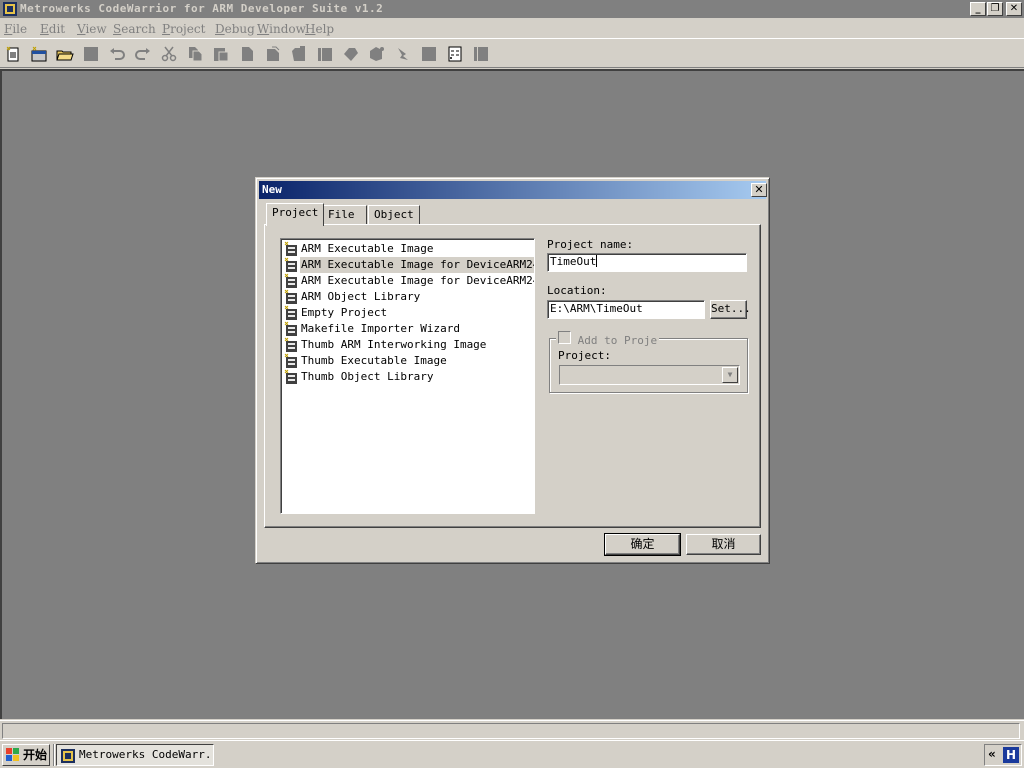 This screenshot has height=768, width=1024. Describe the element at coordinates (429, 54) in the screenshot. I see `stop-icon` at that location.